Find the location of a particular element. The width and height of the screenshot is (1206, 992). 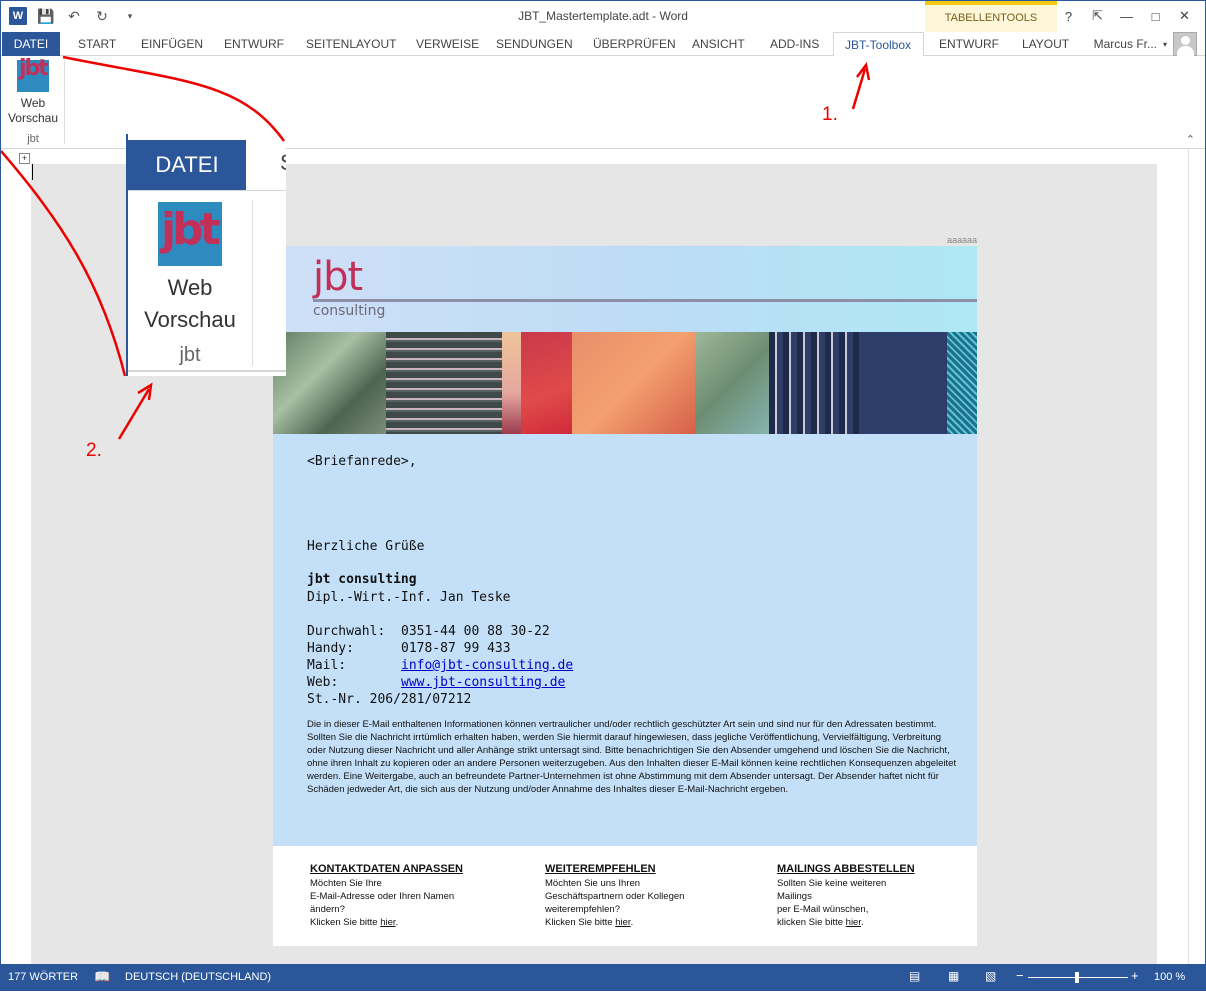

footer-line: E-Mail-Adresse oder Ihren Namen is located at coordinates (382, 896).